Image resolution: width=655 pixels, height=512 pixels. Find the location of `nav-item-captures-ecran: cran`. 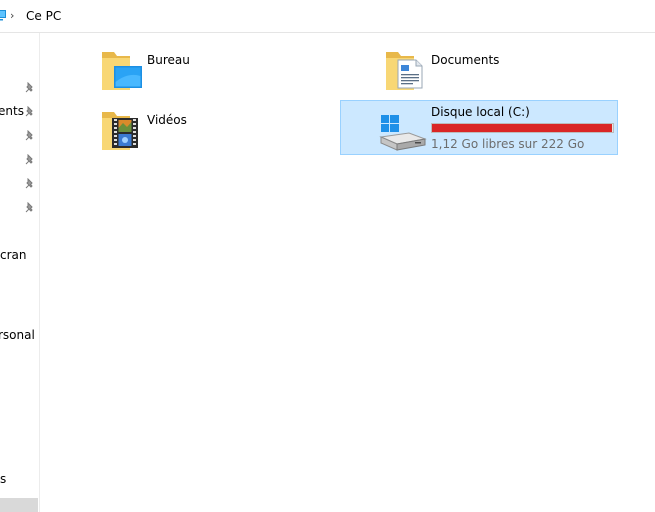

nav-item-captures-ecran: cran is located at coordinates (13, 255).